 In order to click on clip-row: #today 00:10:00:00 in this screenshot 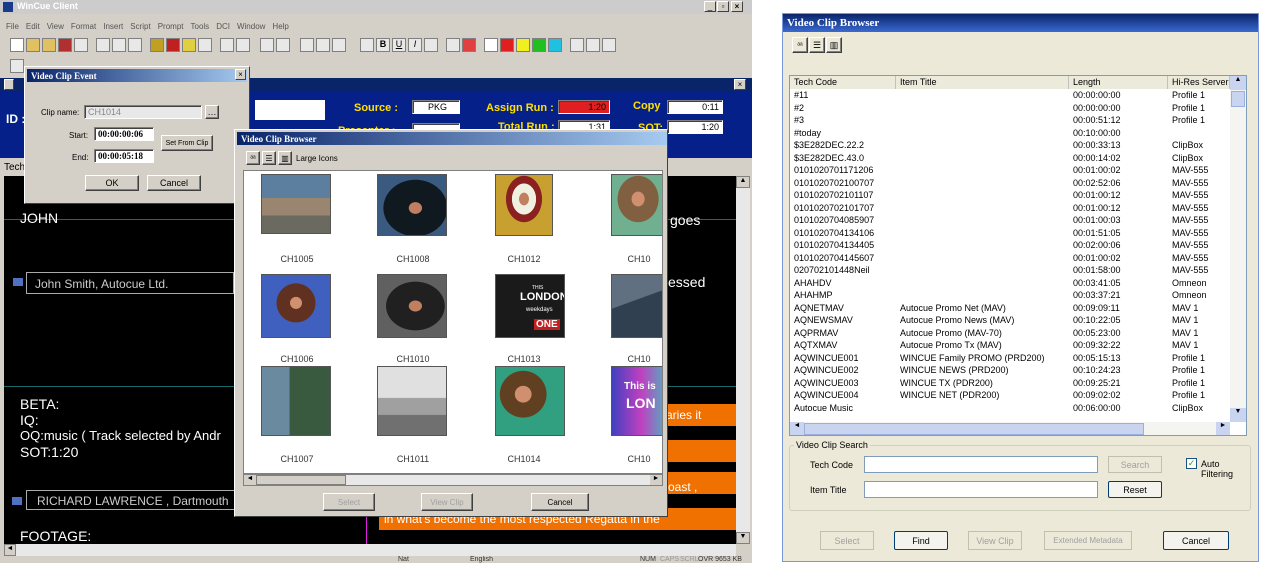, I will do `click(1010, 134)`.